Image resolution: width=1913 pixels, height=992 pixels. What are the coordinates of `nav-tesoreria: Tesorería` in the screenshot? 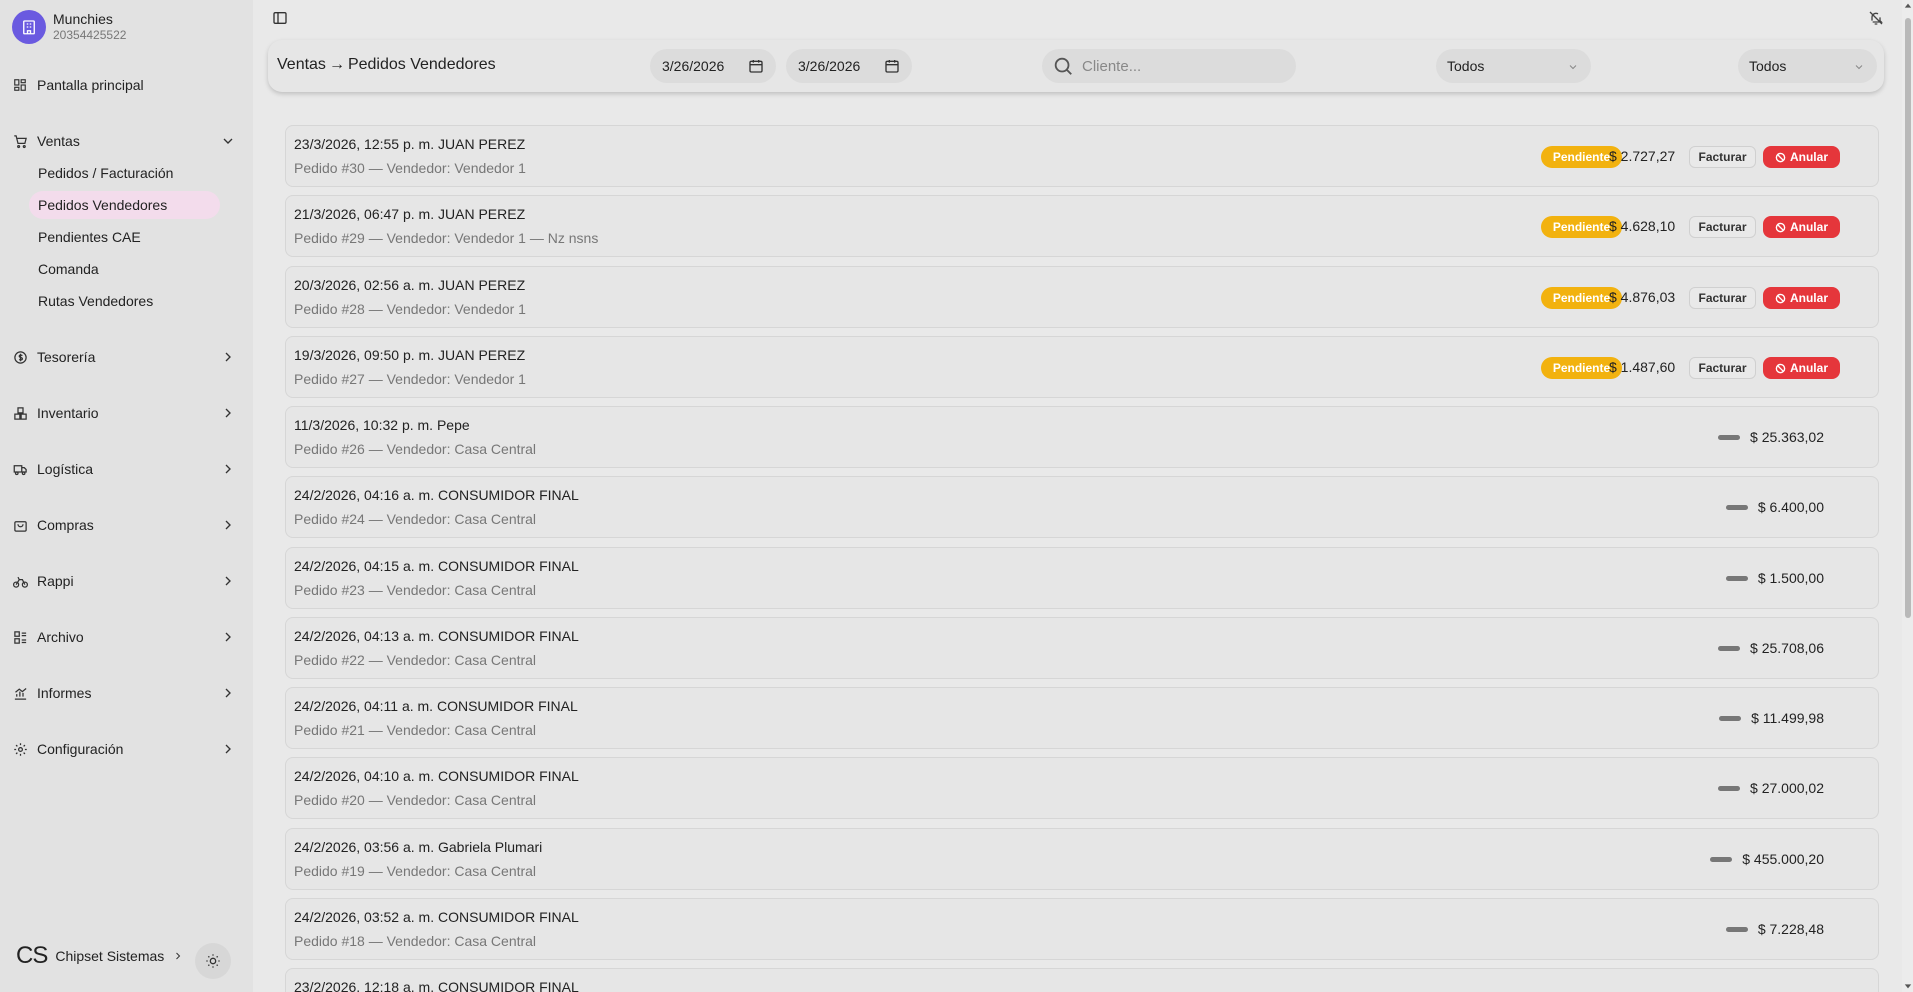 It's located at (124, 357).